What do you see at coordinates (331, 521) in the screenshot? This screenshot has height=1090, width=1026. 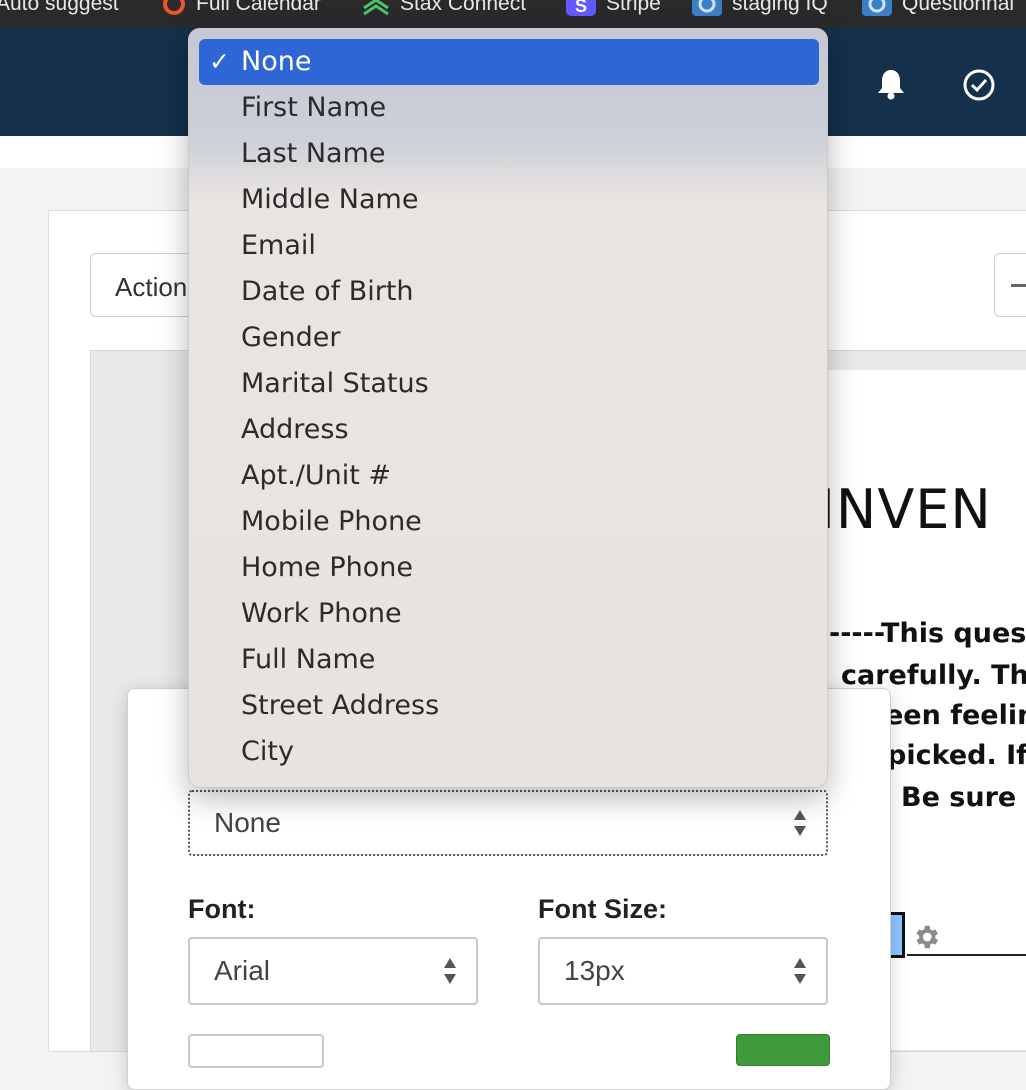 I see `option-label: Mobile Phone` at bounding box center [331, 521].